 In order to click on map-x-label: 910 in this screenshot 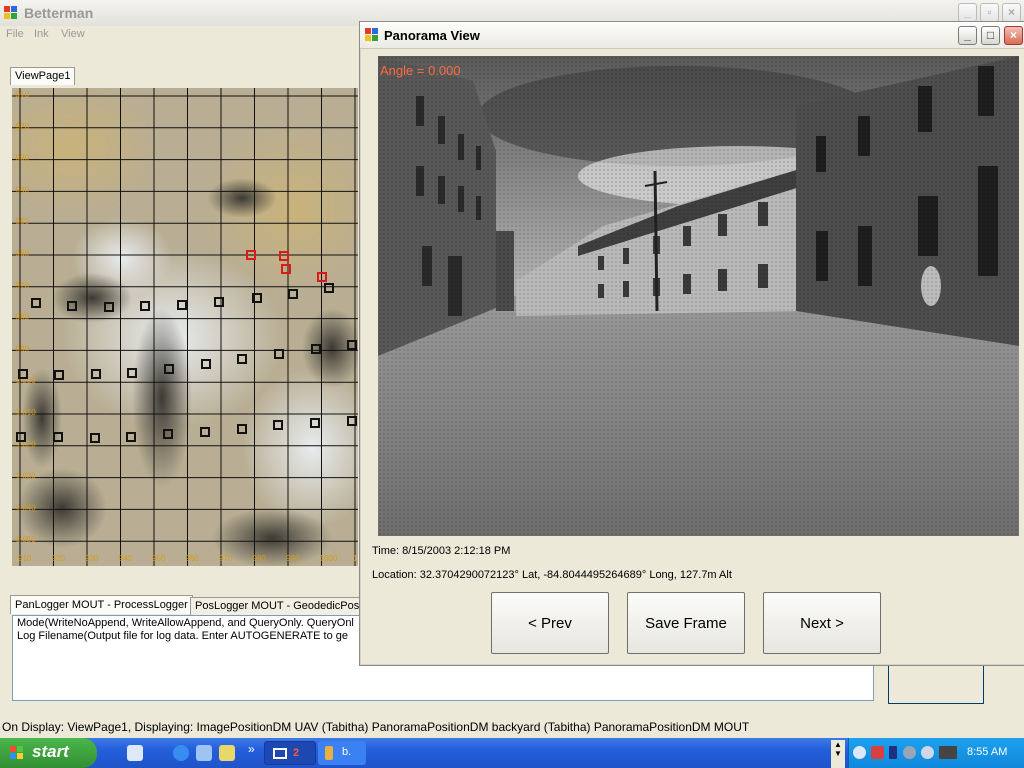, I will do `click(25, 558)`.